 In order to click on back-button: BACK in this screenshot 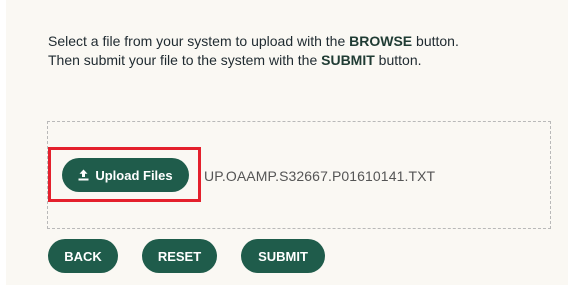, I will do `click(83, 256)`.